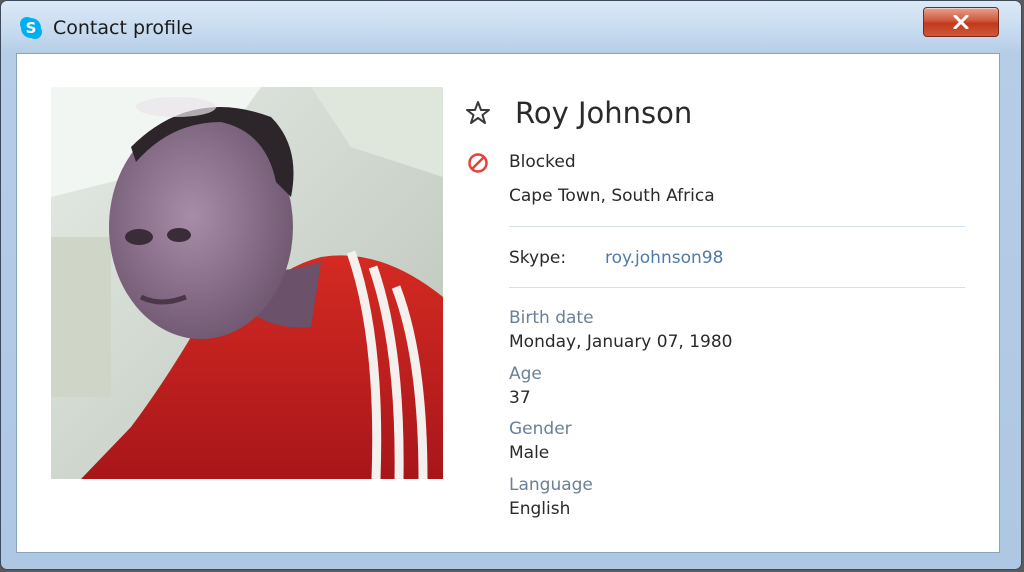 The height and width of the screenshot is (572, 1024). I want to click on skype-id-link: roy.johnson98, so click(664, 258).